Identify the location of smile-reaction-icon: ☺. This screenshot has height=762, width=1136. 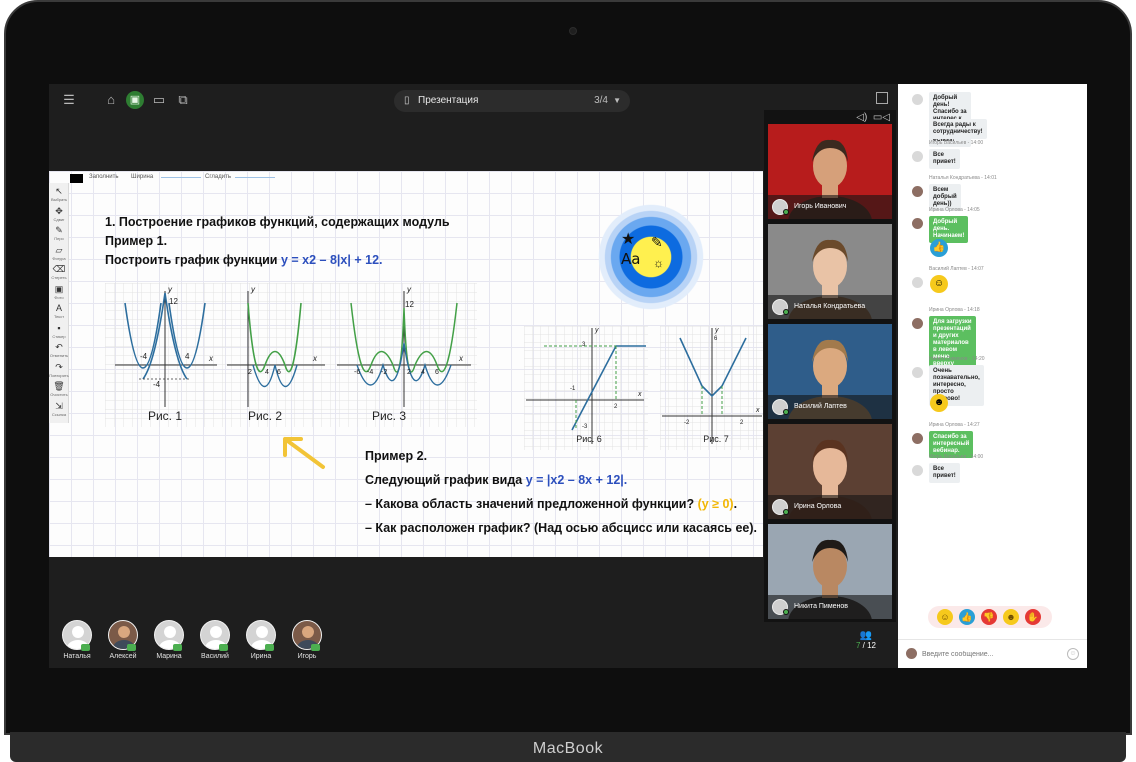
(945, 617).